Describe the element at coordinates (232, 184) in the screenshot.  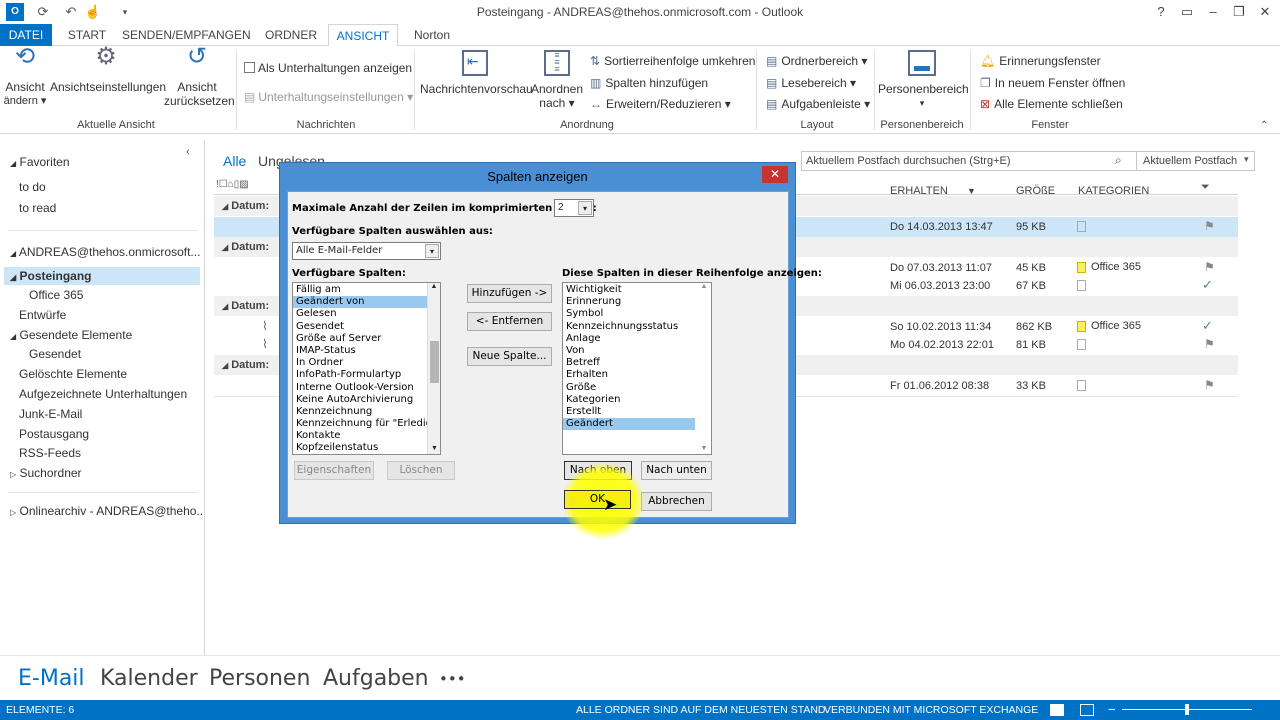
I see `column-icons: !☐⌂▯▨` at that location.